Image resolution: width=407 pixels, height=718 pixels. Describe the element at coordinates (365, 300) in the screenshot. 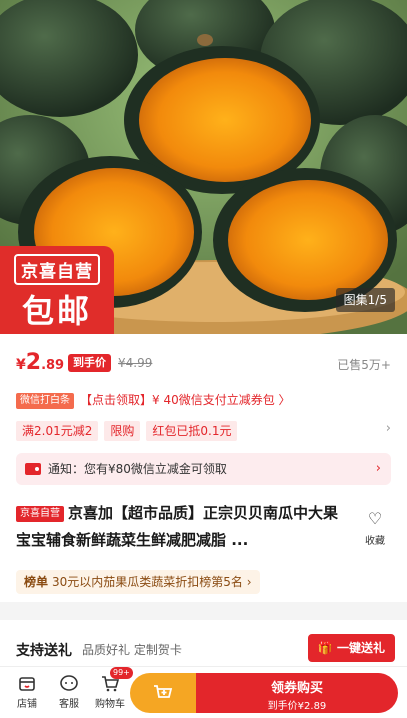

I see `gallery-counter: 图集1/5` at that location.